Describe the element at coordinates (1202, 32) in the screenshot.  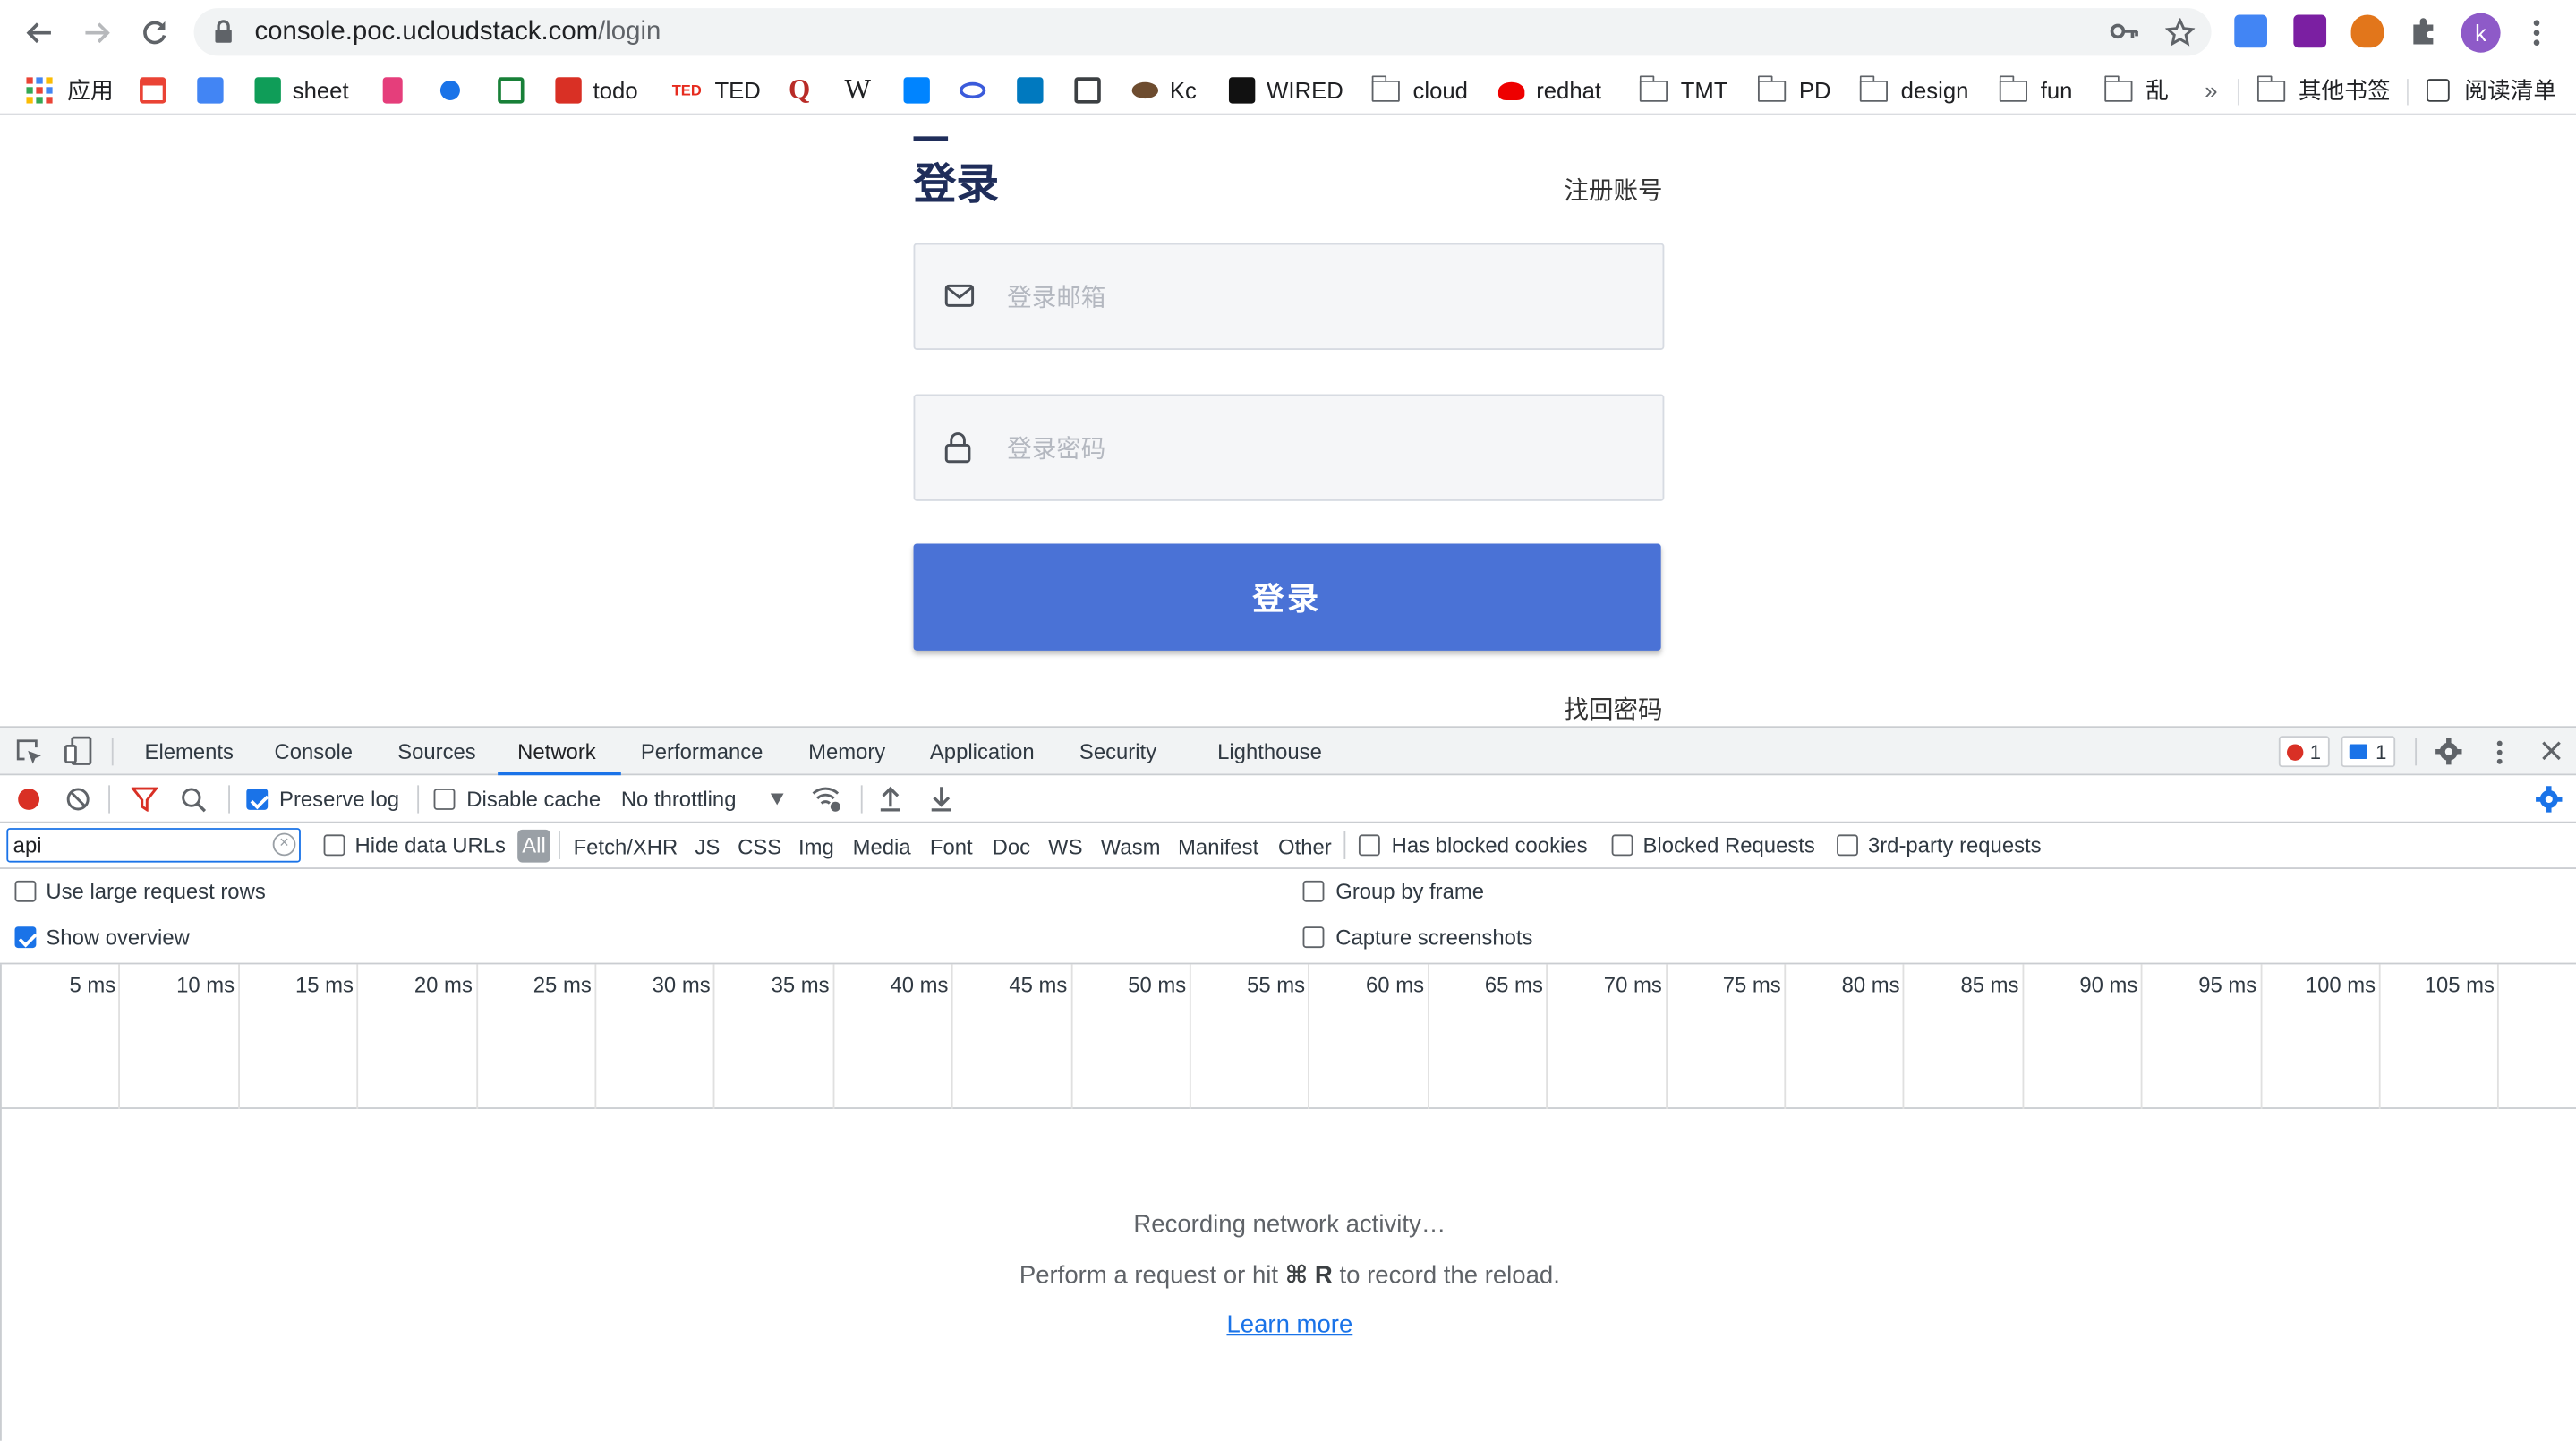
I see `address-bar: console.poc.ucloudstack.com/login` at that location.